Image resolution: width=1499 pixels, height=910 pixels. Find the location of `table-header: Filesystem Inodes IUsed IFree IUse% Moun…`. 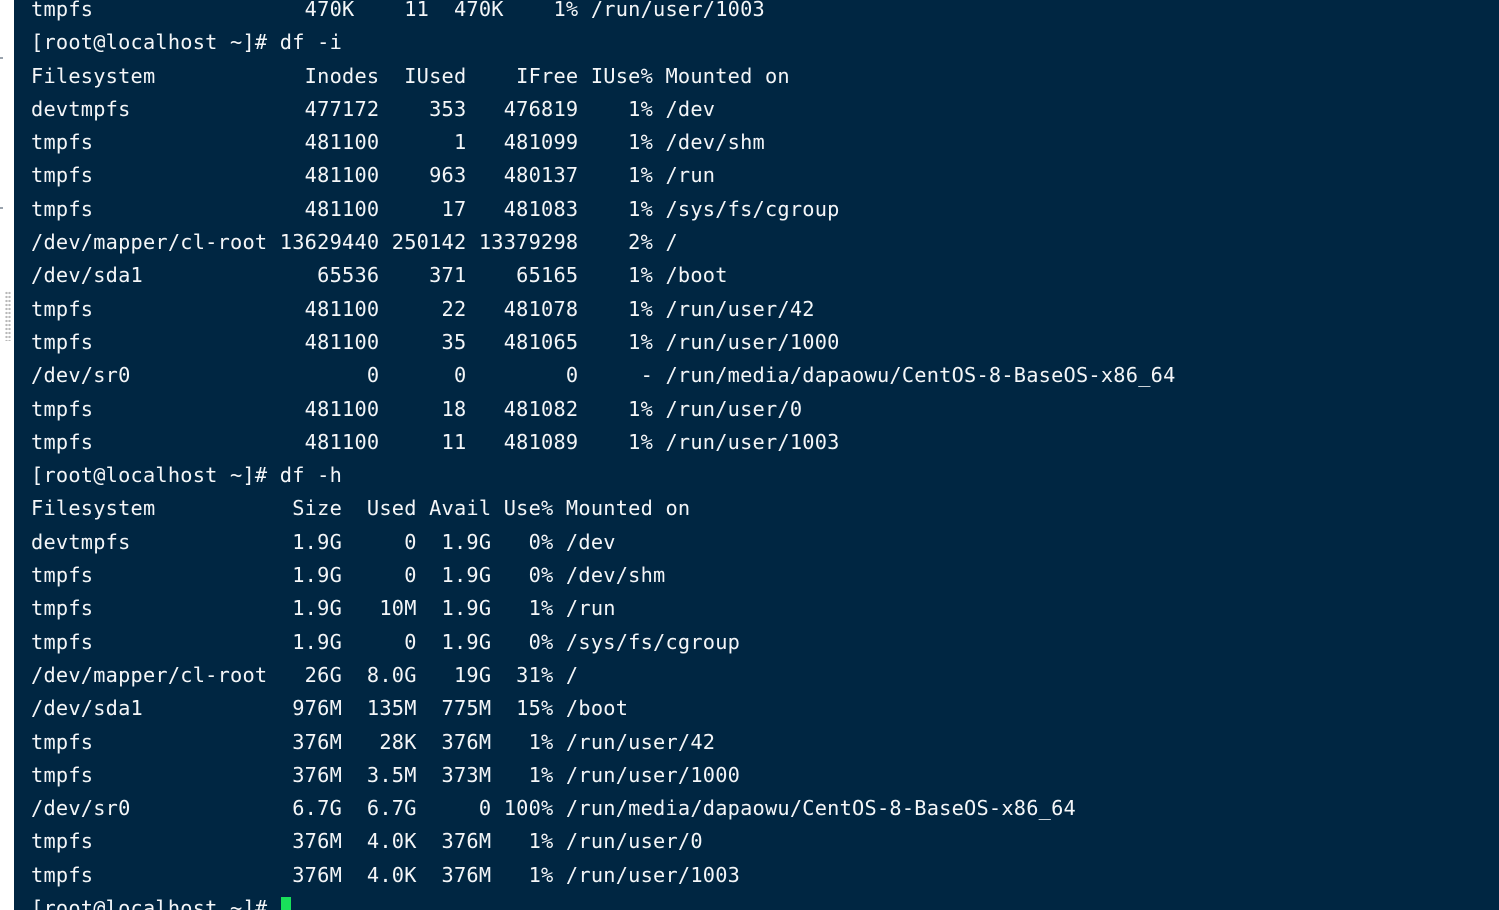

table-header: Filesystem Inodes IUsed IFree IUse% Moun… is located at coordinates (410, 75).